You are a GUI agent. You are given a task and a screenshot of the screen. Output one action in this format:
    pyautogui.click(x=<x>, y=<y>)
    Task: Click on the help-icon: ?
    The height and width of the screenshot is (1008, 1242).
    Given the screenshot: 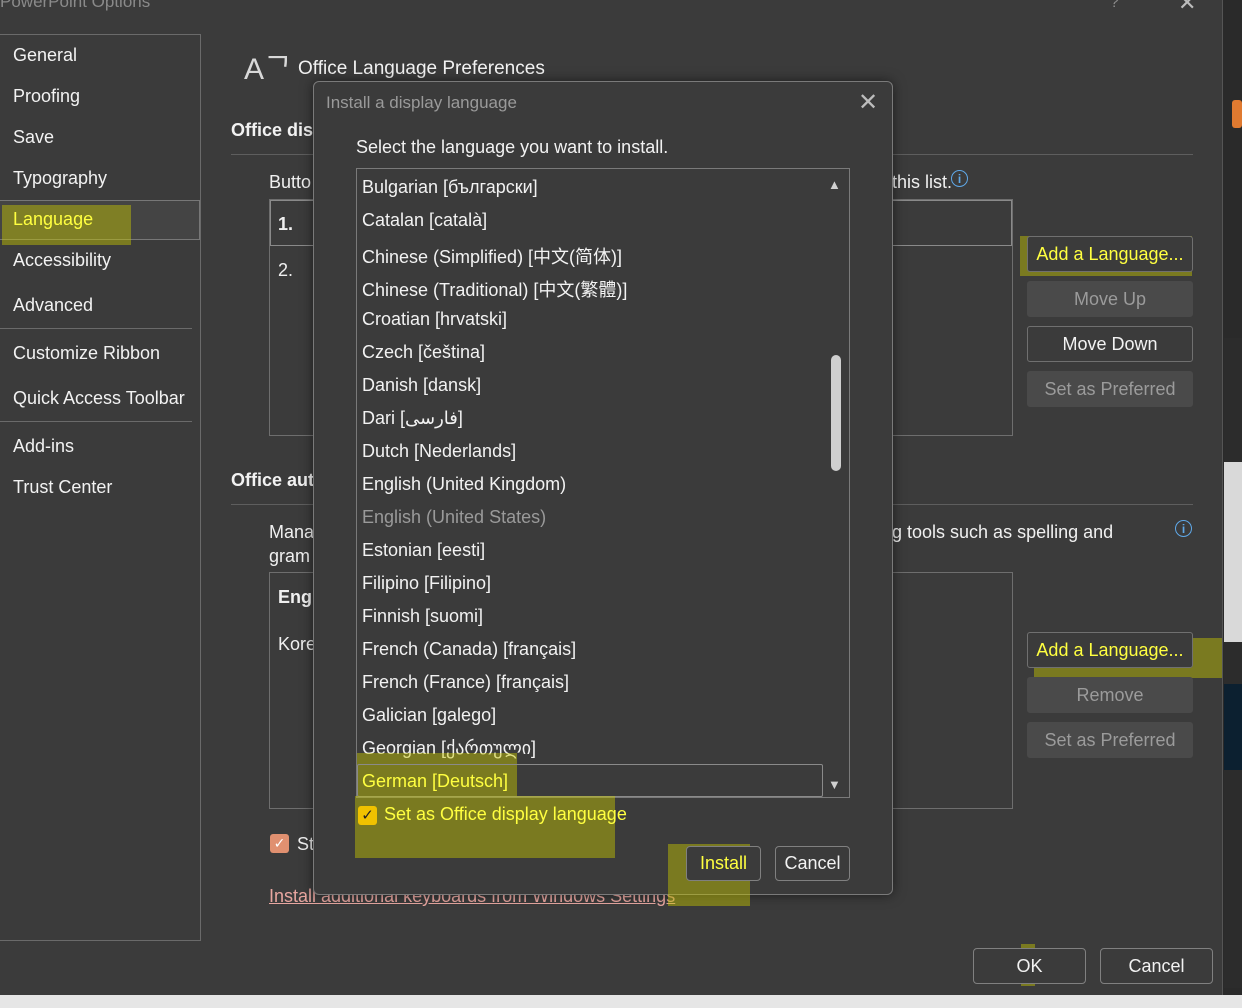 What is the action you would take?
    pyautogui.click(x=1114, y=6)
    